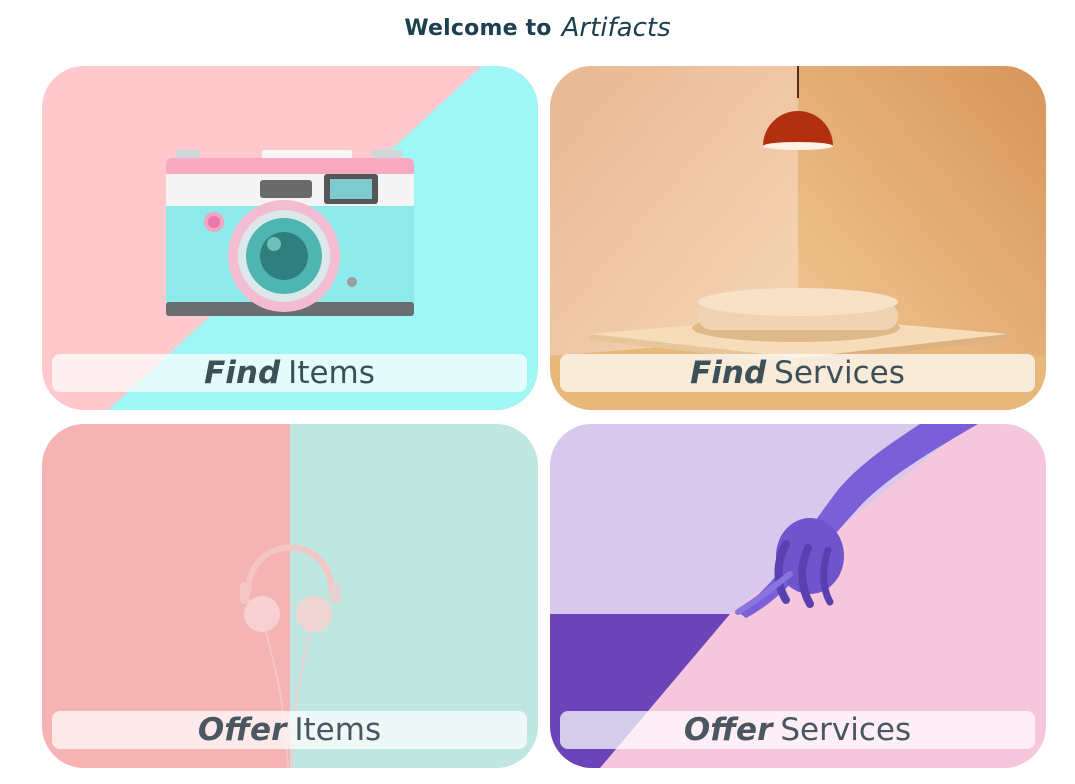 The width and height of the screenshot is (1075, 784). I want to click on welcome-text: Welcome to, so click(478, 28).